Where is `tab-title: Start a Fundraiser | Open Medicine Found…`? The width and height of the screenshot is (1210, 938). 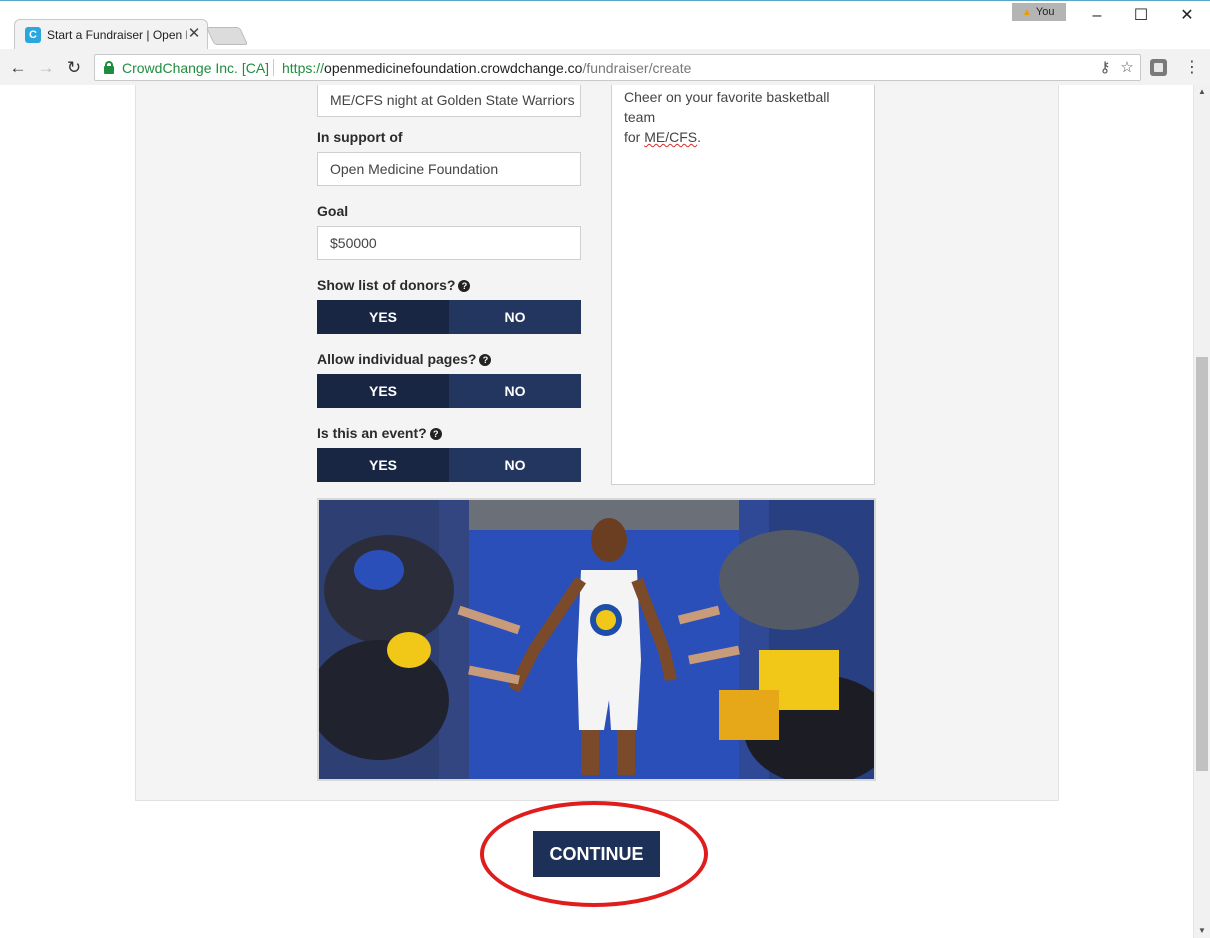 tab-title: Start a Fundraiser | Open Medicine Found… is located at coordinates (117, 35).